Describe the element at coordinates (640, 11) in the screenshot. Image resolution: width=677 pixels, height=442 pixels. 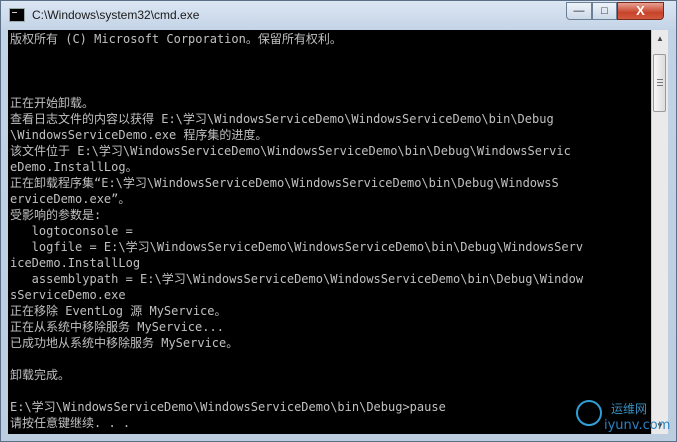
I see `close-button: X` at that location.